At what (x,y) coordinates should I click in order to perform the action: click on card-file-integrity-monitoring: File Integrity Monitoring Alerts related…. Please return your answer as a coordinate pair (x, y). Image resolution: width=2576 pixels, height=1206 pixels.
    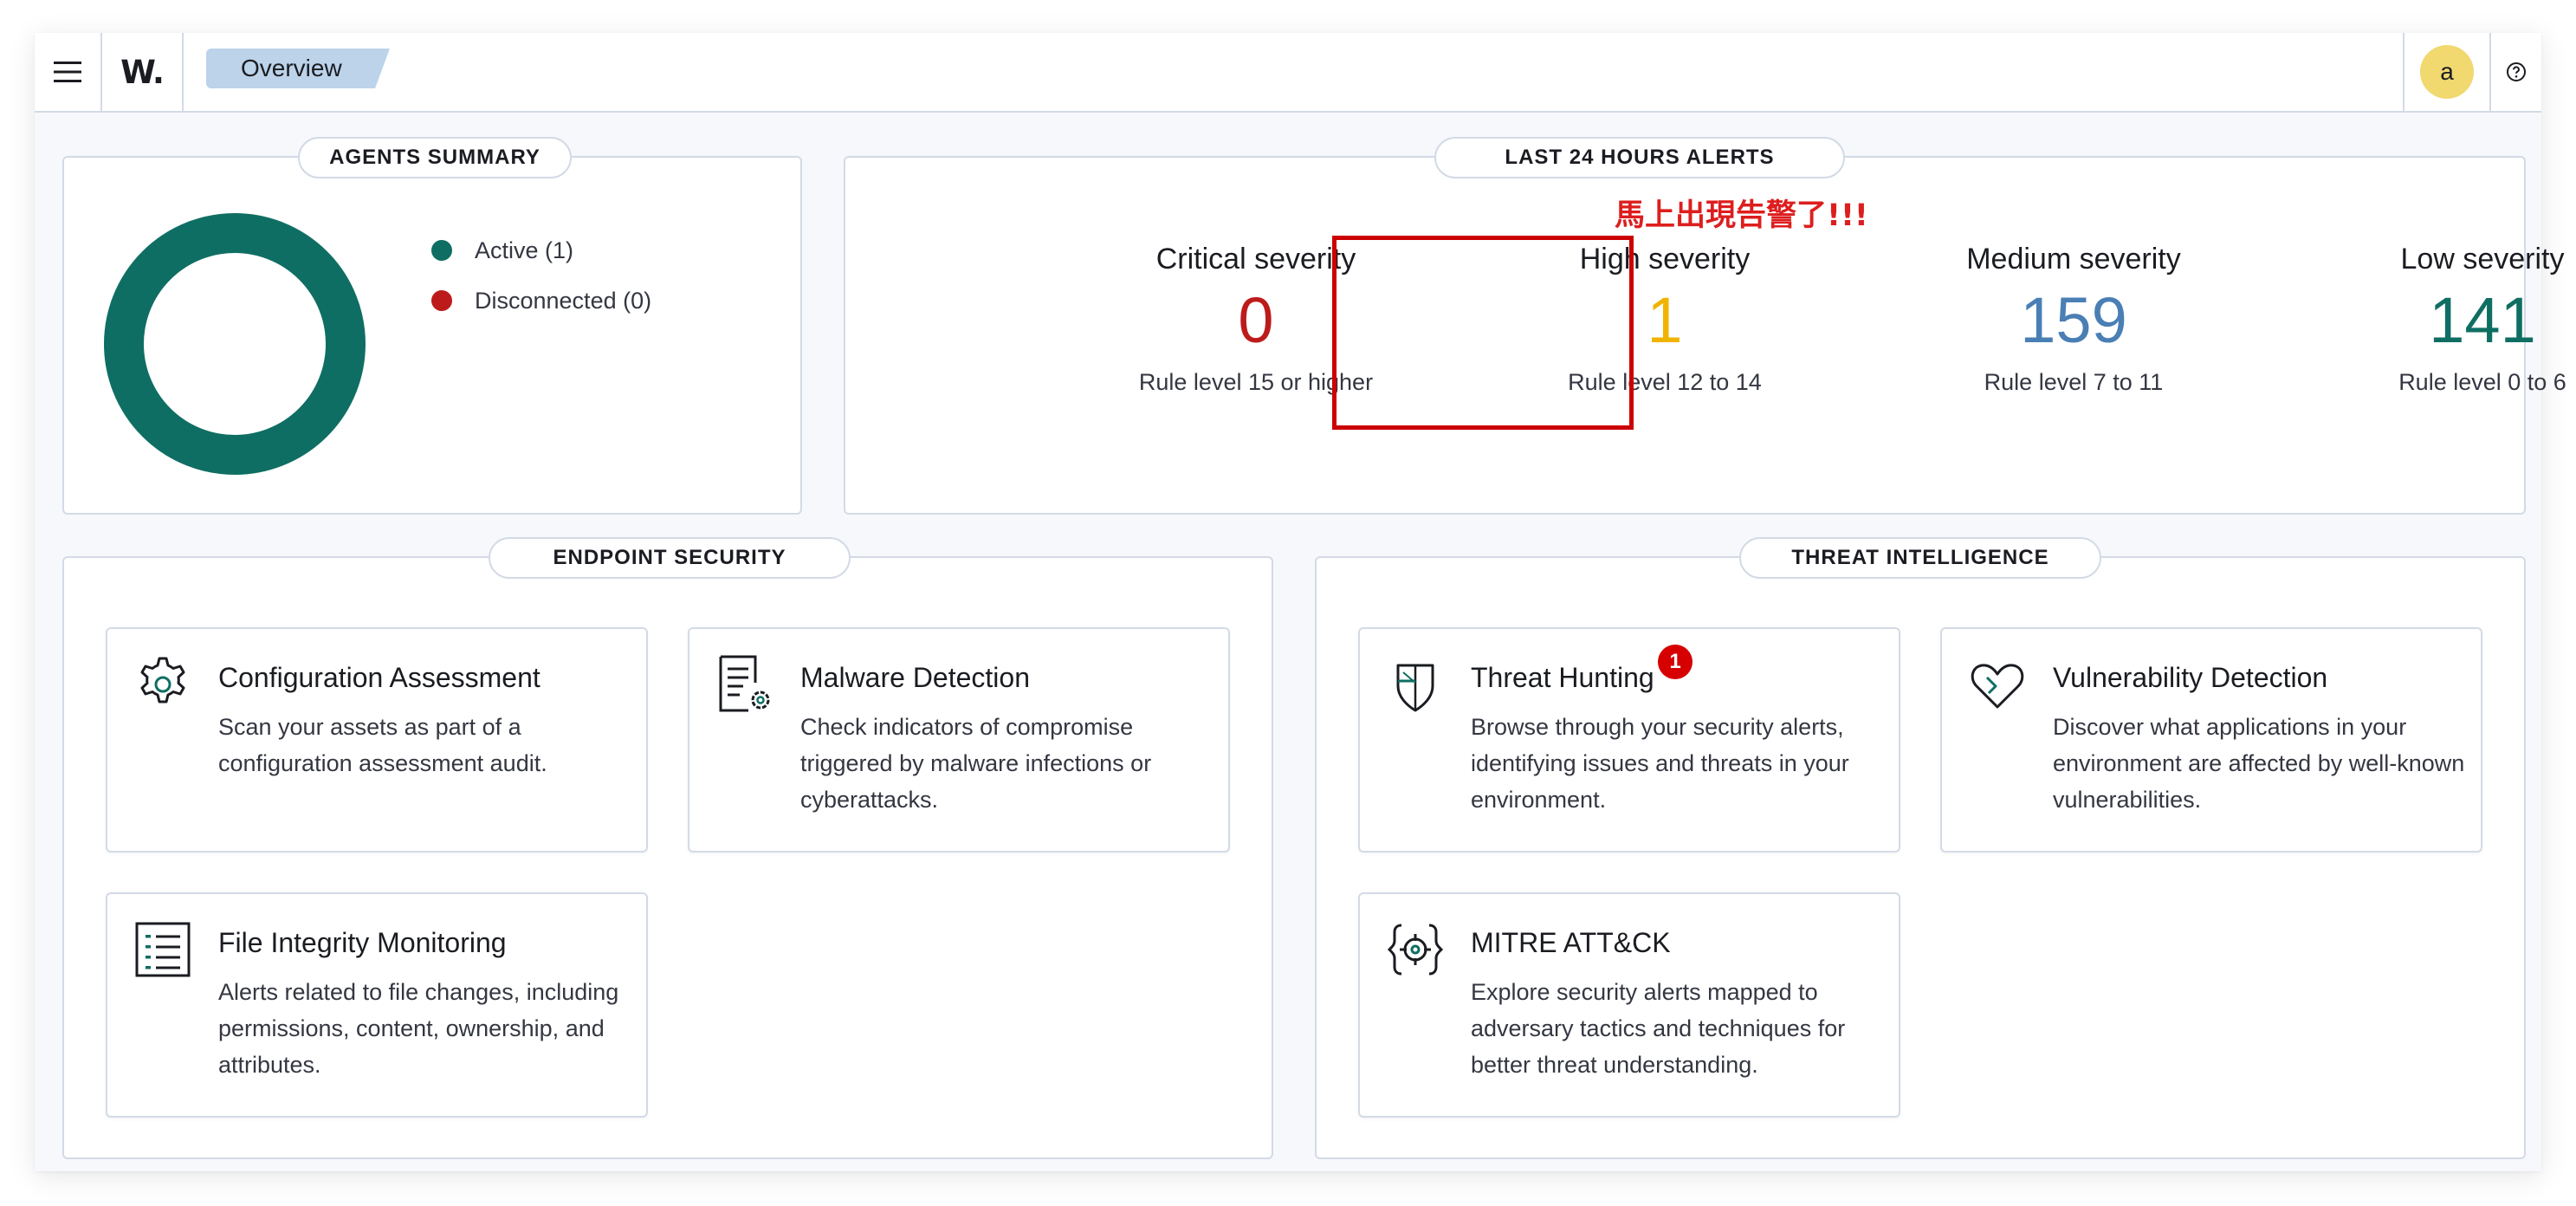
    Looking at the image, I should click on (377, 1005).